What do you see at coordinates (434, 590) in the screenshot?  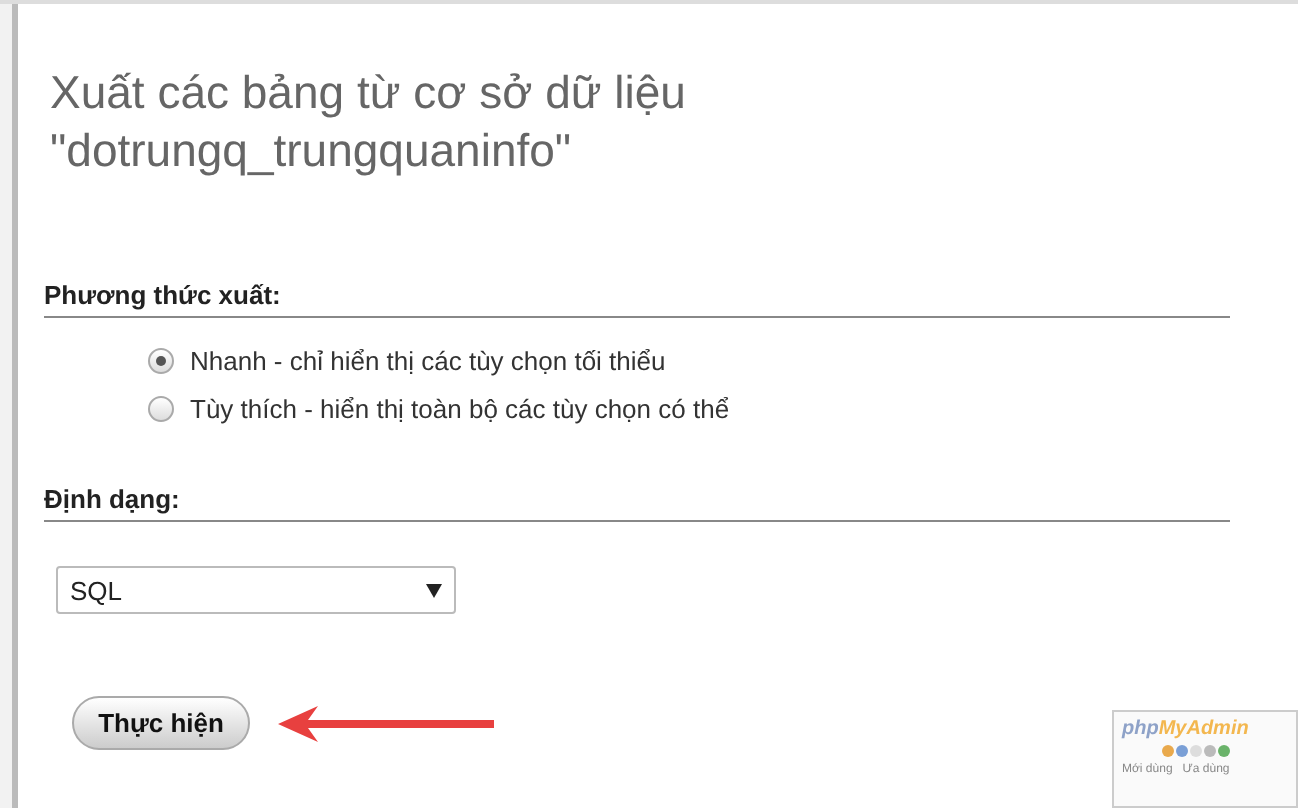 I see `caret-icon` at bounding box center [434, 590].